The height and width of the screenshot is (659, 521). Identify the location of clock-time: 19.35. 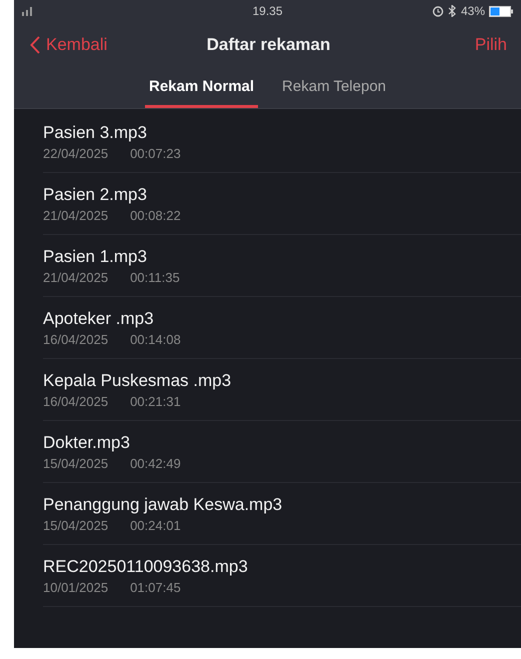
(267, 11).